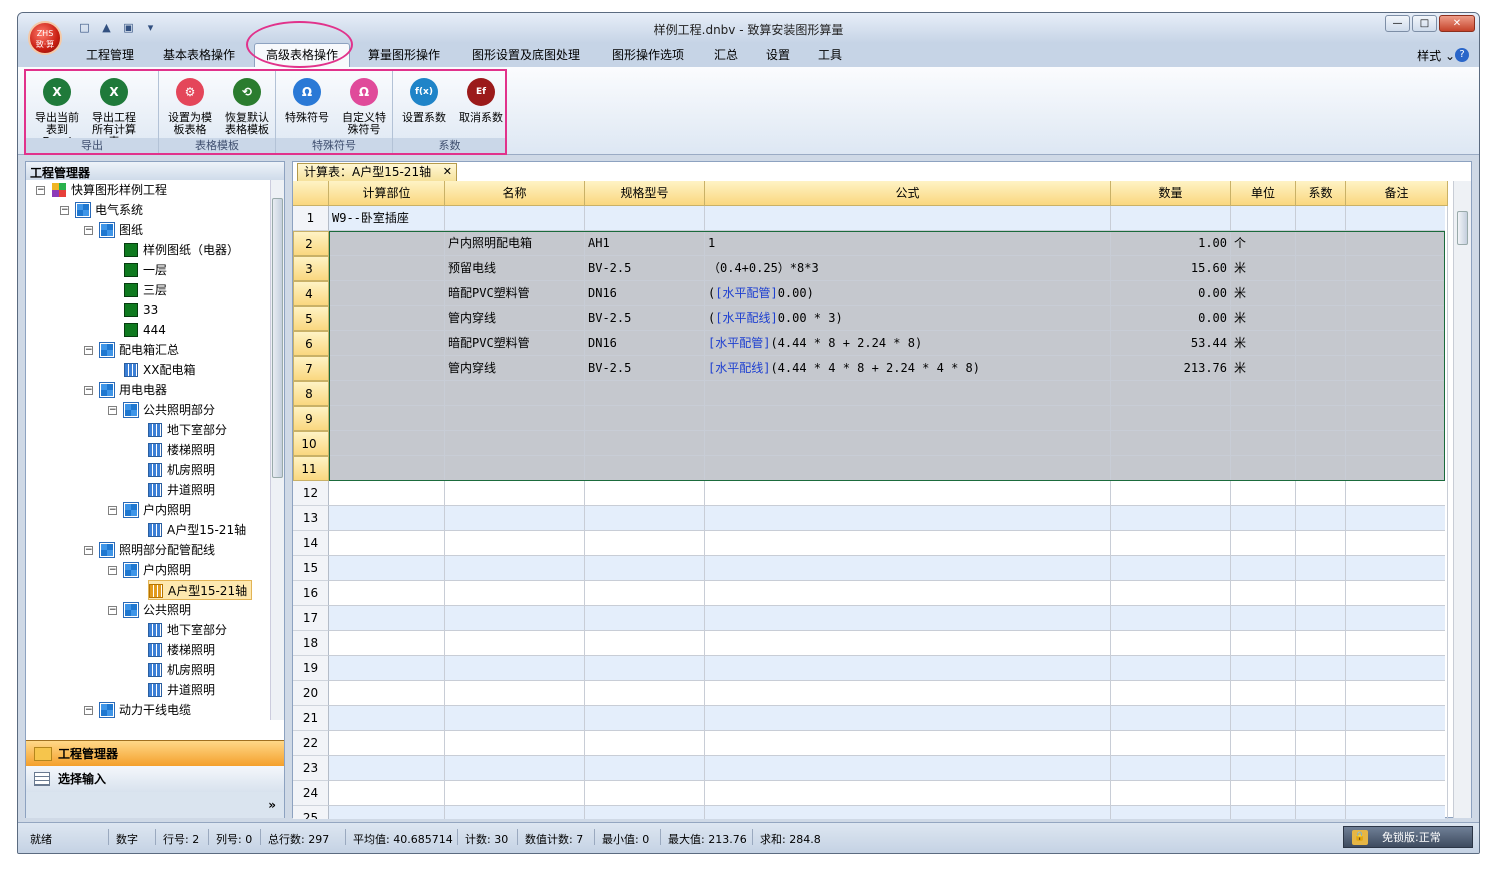 The width and height of the screenshot is (1496, 873). What do you see at coordinates (515, 193) in the screenshot?
I see `column-header: 名称` at bounding box center [515, 193].